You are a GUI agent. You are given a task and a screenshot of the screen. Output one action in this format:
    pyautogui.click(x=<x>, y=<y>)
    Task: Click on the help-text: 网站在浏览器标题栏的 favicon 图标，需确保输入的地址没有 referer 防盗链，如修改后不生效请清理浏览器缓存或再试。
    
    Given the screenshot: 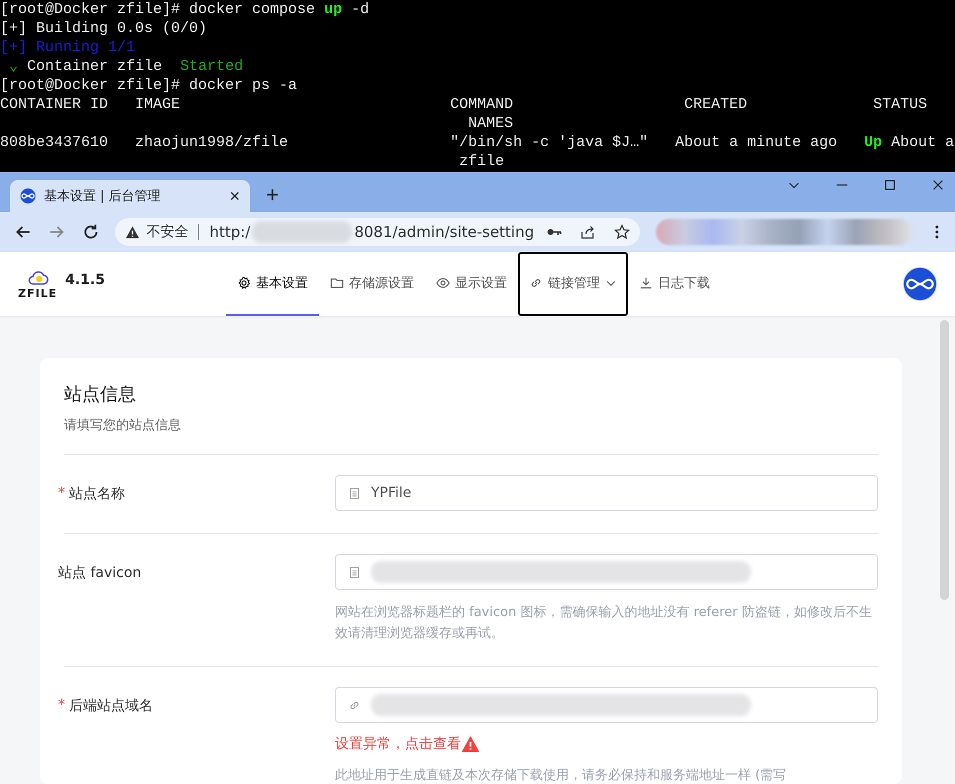 What is the action you would take?
    pyautogui.click(x=604, y=623)
    